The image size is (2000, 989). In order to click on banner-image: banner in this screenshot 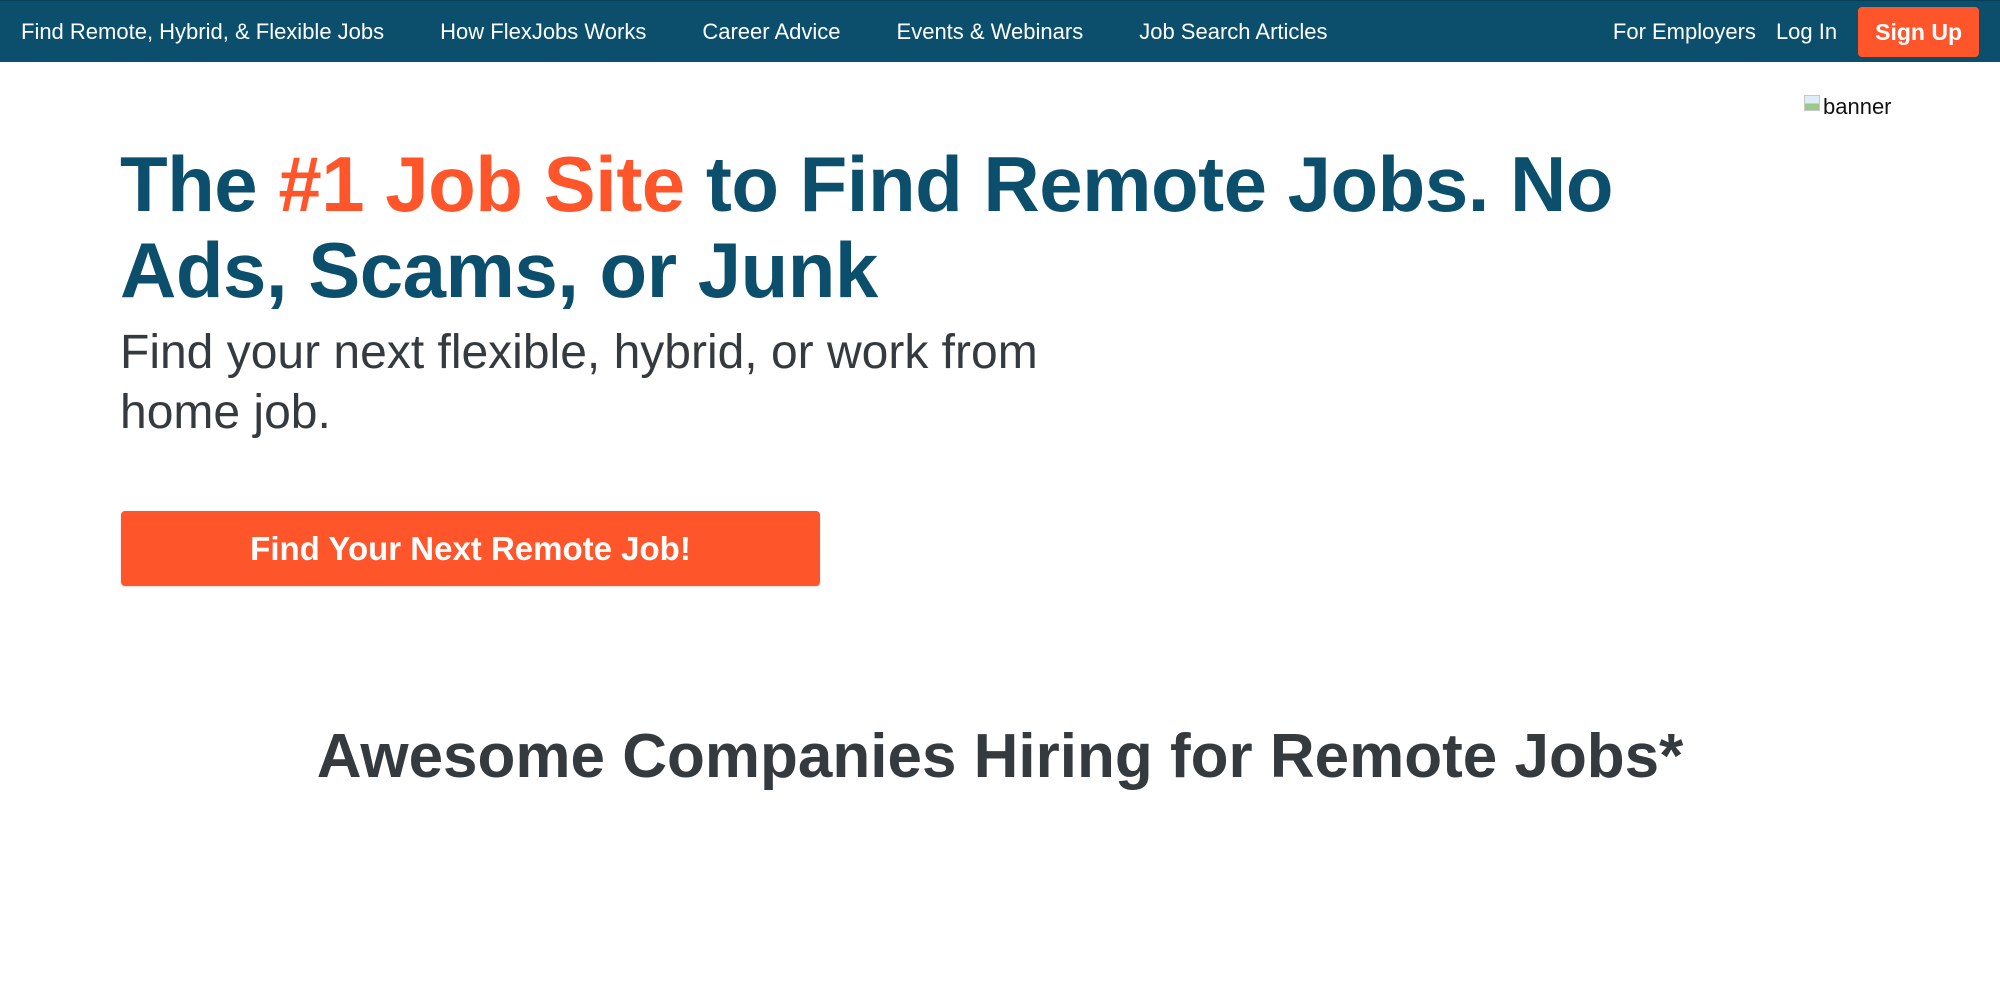, I will do `click(1848, 107)`.